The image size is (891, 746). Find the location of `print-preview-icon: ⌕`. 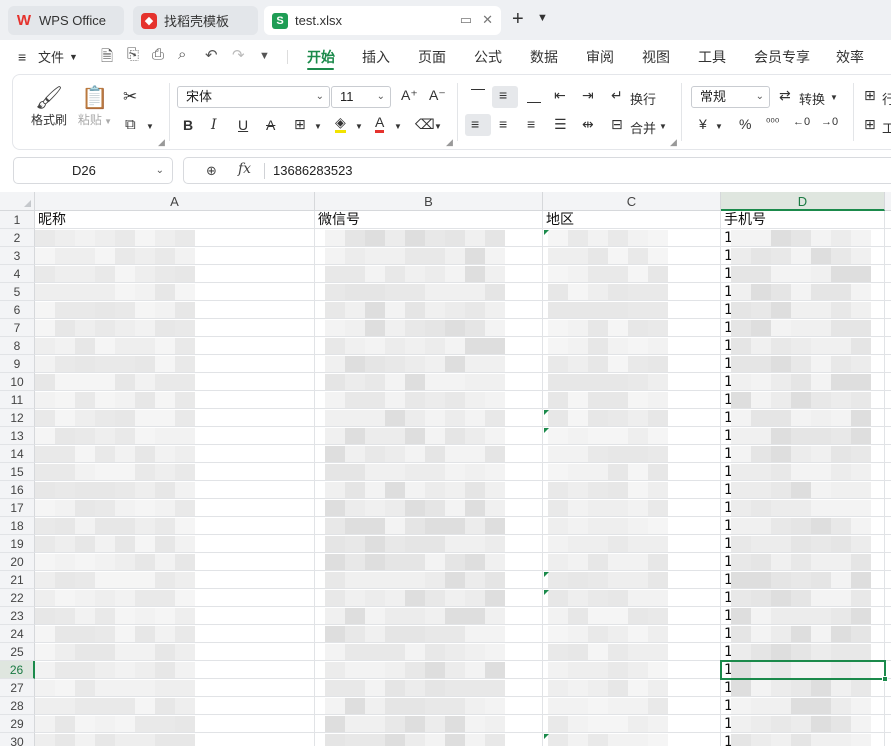

print-preview-icon: ⌕ is located at coordinates (182, 54).